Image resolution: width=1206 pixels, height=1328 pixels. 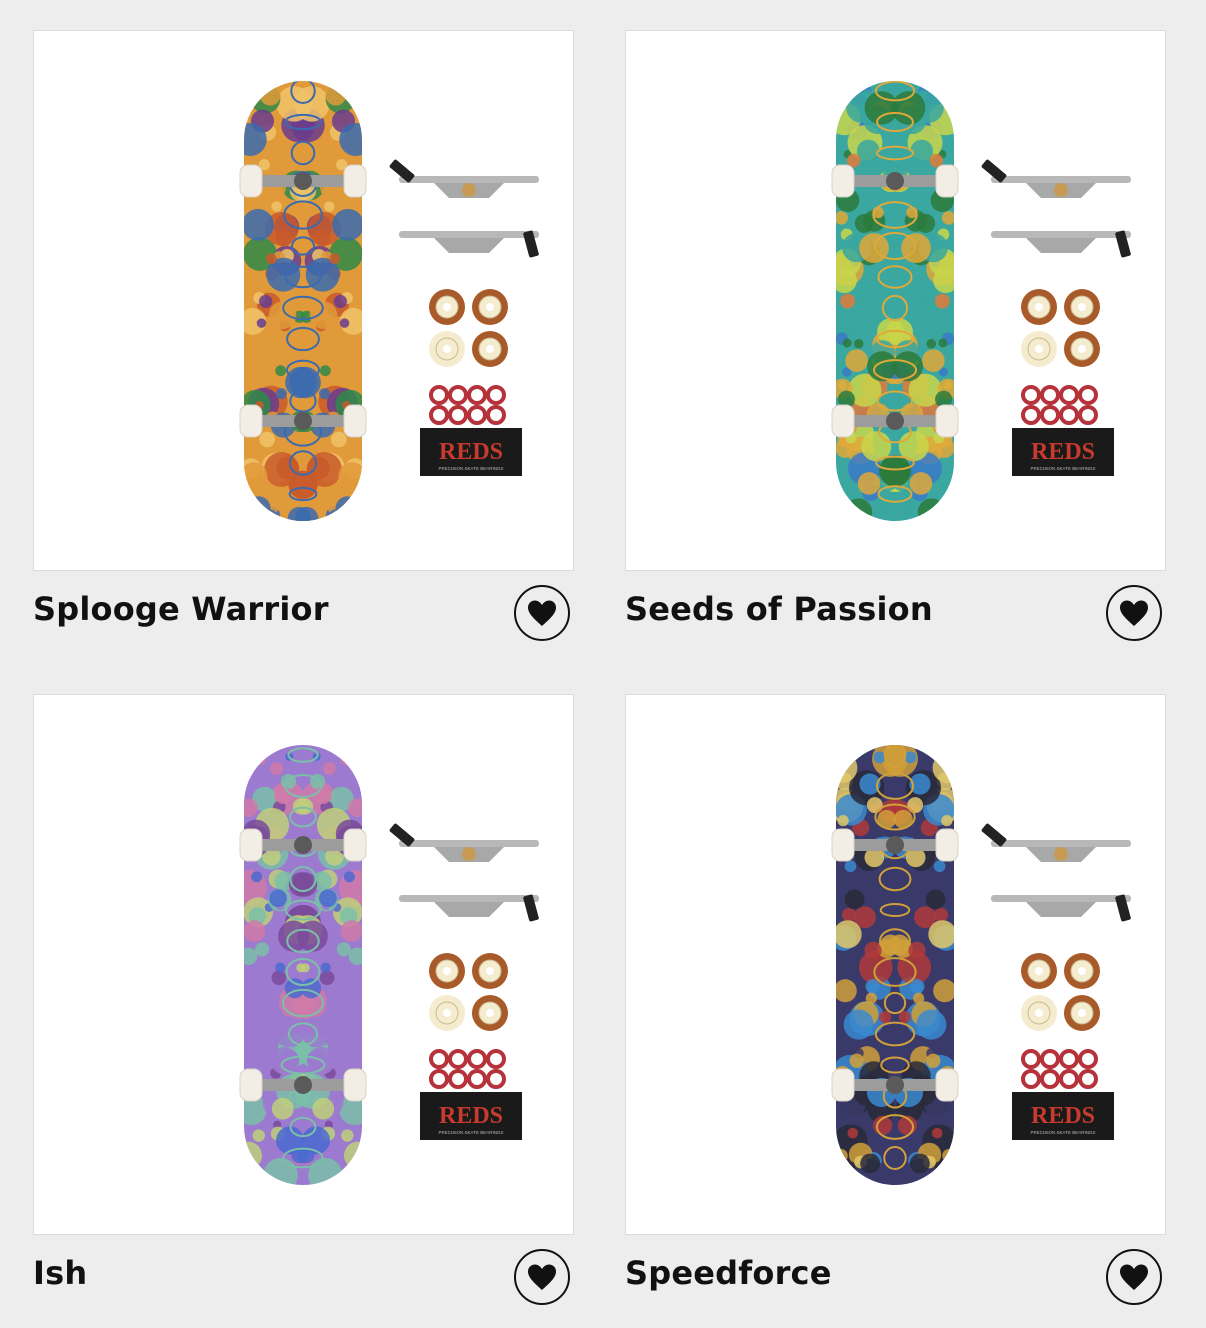 What do you see at coordinates (779, 609) in the screenshot?
I see `product-title: Seeds of Passion` at bounding box center [779, 609].